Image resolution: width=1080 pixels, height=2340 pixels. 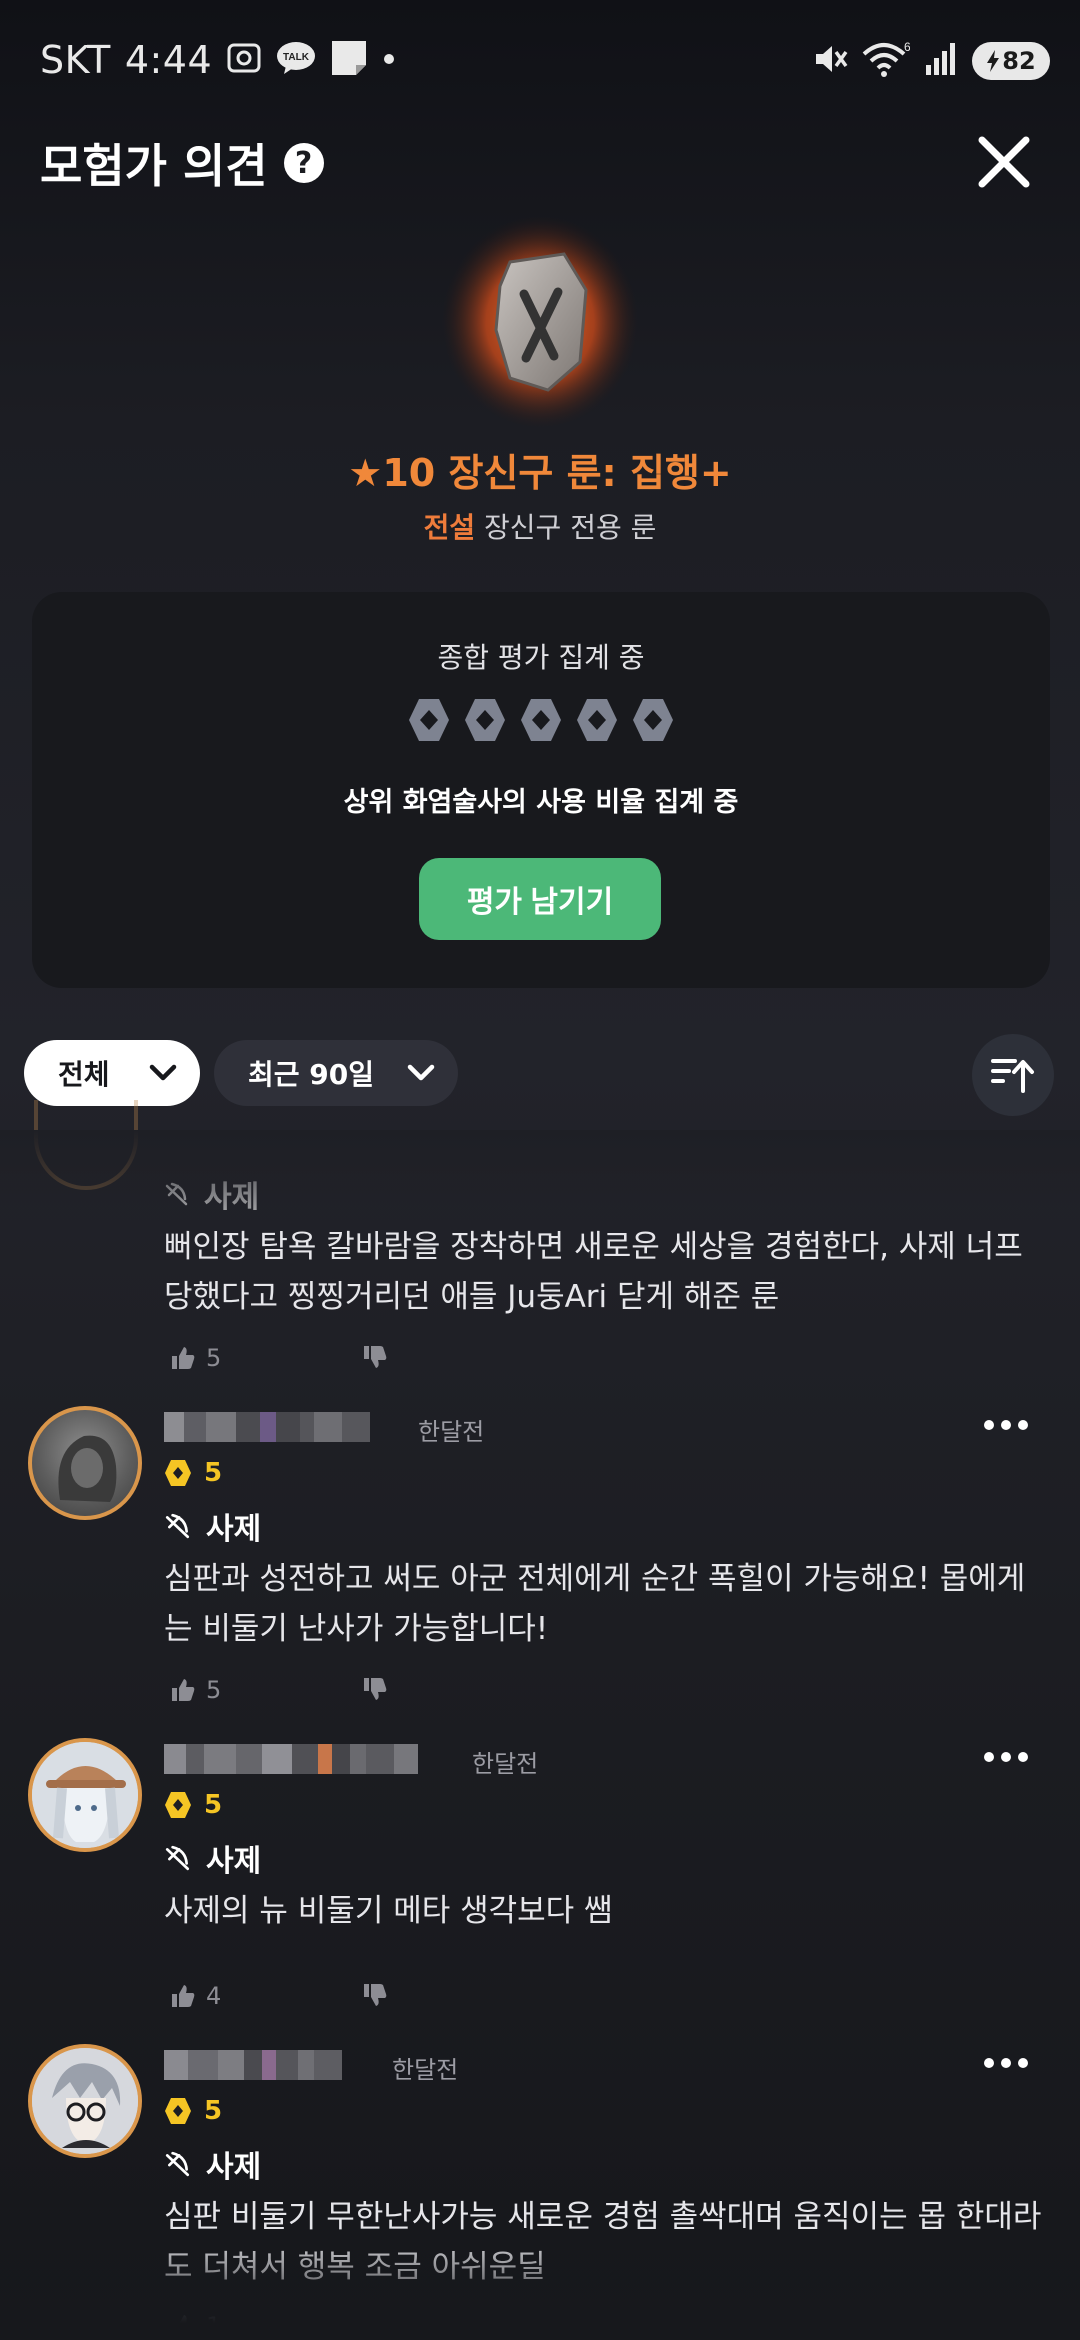 I want to click on leave-review-button: 평가 남기기, so click(x=540, y=899).